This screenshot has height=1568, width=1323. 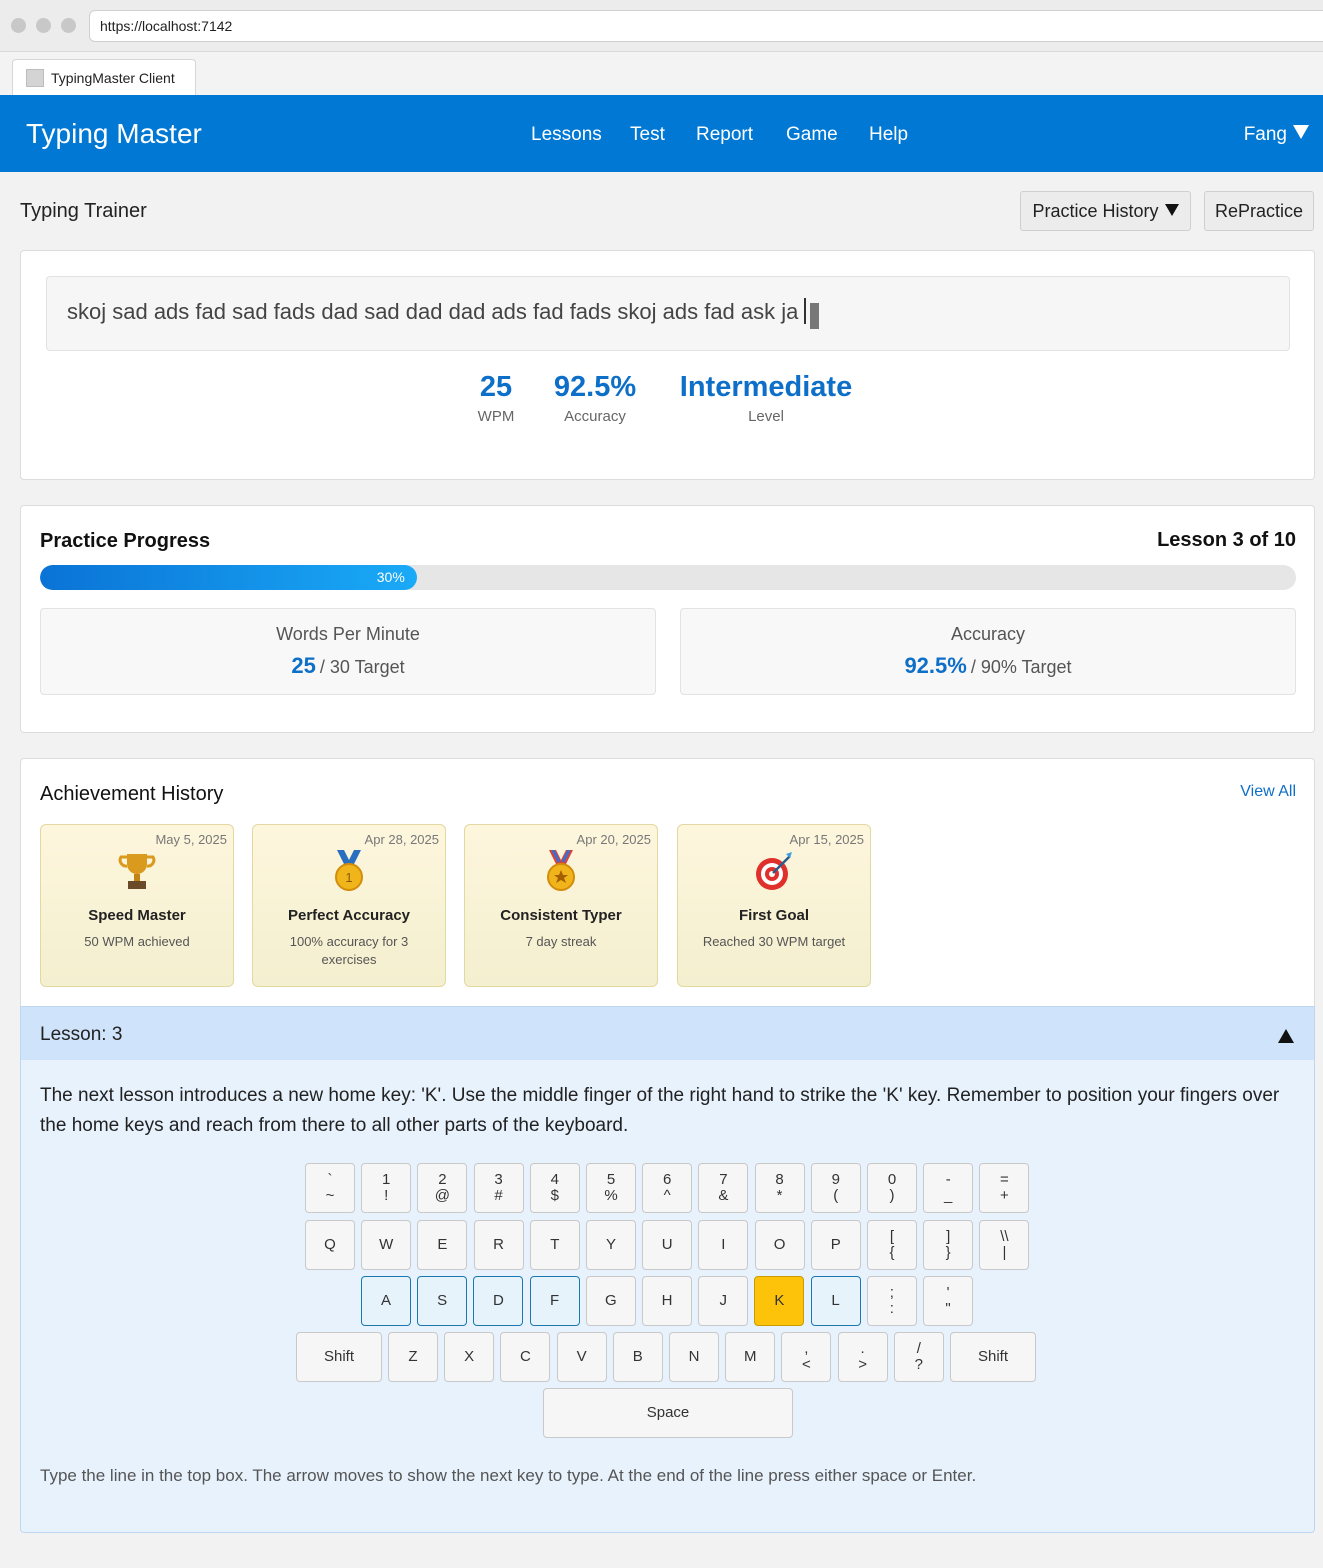 I want to click on key-9: 9(, so click(x=835, y=1188).